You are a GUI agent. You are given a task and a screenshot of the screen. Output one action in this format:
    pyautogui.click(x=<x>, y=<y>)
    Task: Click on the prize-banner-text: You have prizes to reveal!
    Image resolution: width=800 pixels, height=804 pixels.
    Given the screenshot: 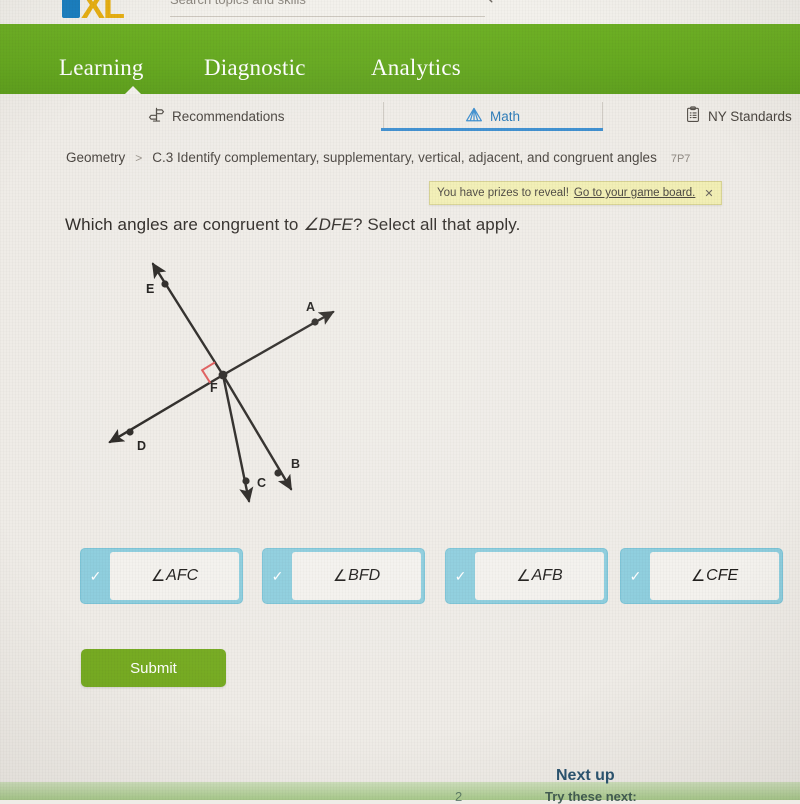 What is the action you would take?
    pyautogui.click(x=503, y=193)
    